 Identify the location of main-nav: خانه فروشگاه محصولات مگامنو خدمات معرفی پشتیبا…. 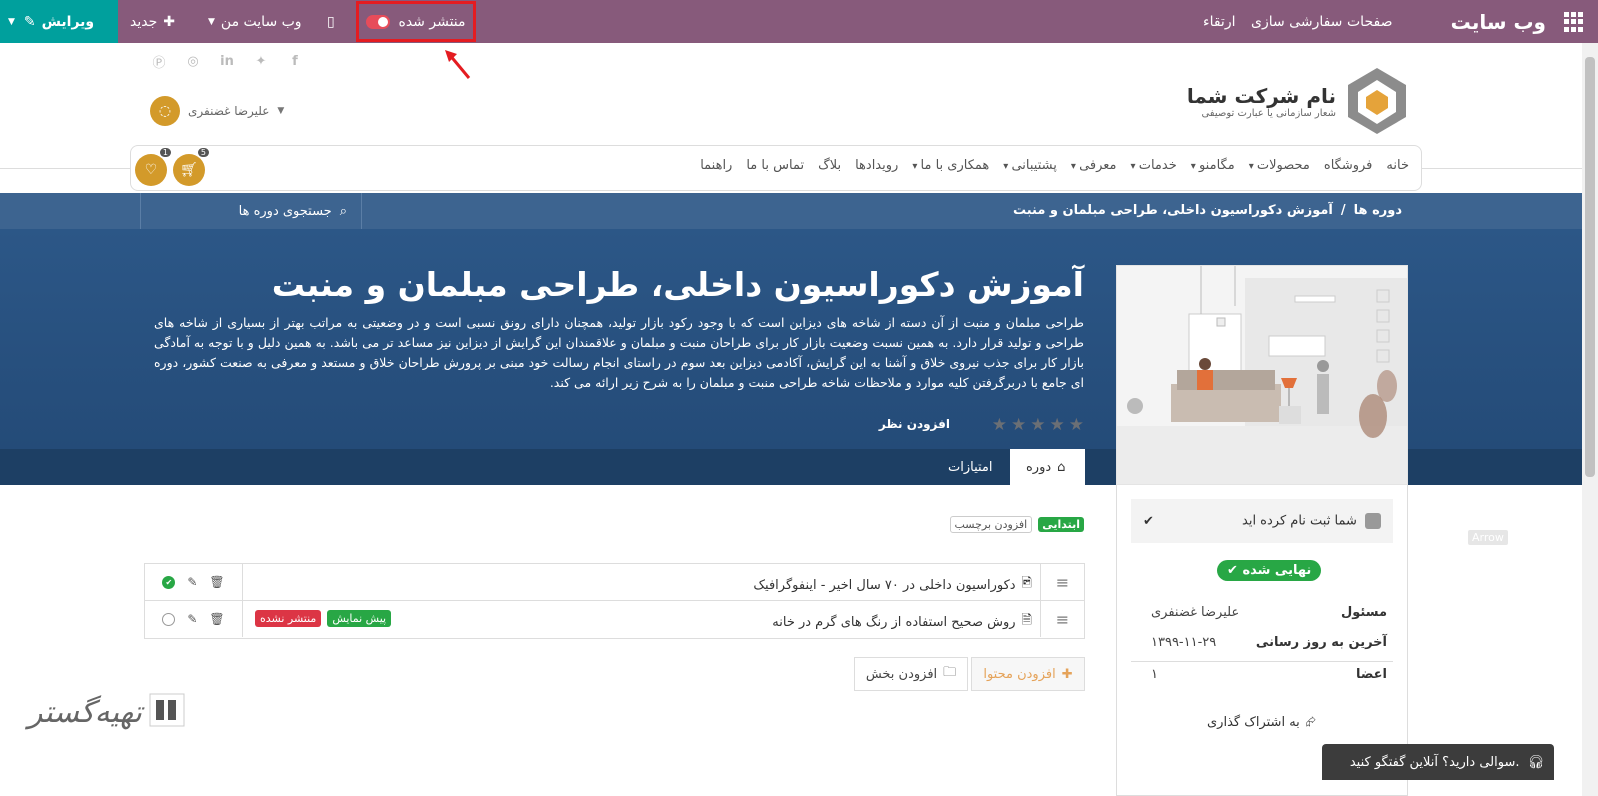
(1054, 165).